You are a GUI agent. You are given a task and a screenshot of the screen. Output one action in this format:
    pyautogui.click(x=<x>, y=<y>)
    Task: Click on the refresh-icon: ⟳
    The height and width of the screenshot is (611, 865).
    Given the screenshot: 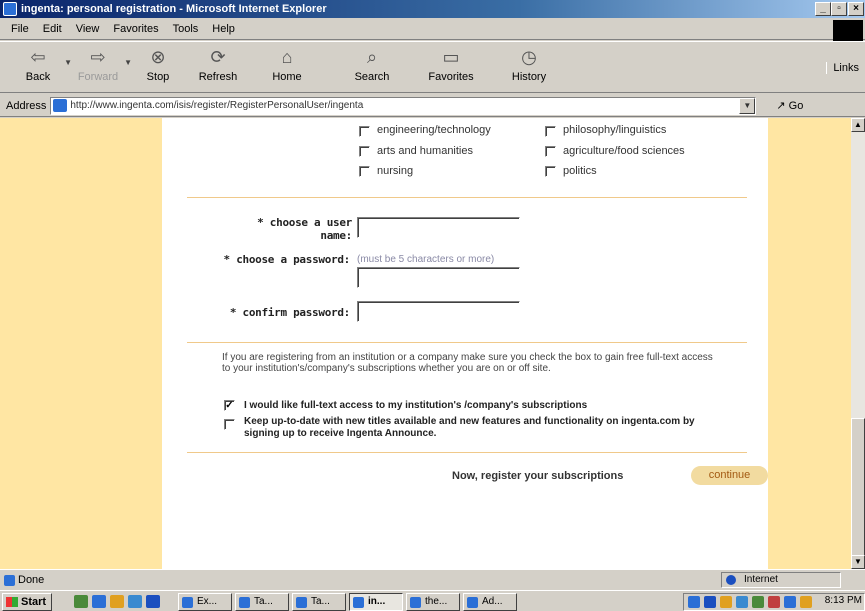 What is the action you would take?
    pyautogui.click(x=218, y=57)
    